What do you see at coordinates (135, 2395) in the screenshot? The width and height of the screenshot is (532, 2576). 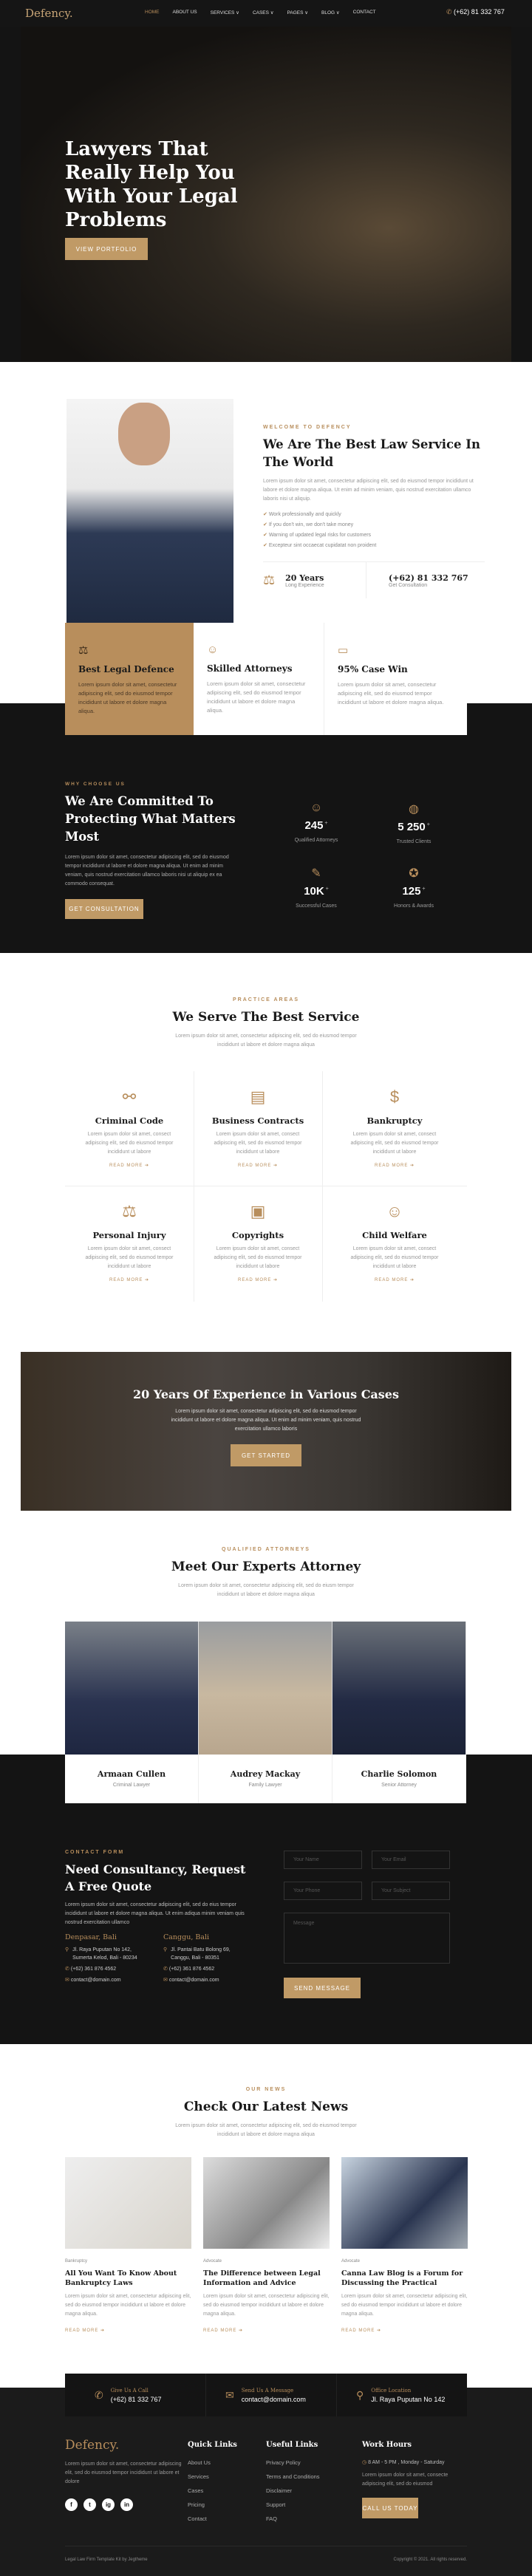 I see `contact-bar-item: ✆ Give Us A Call (+62) 81 332 767` at bounding box center [135, 2395].